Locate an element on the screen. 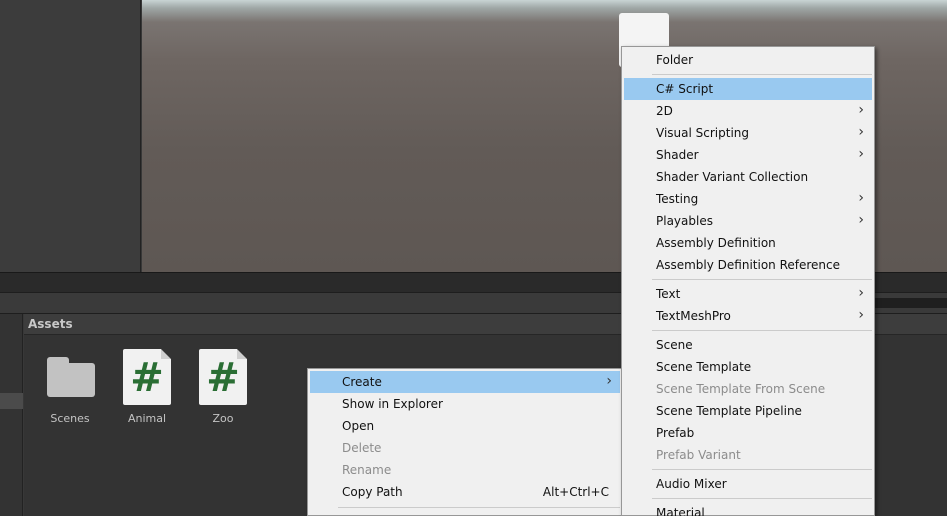 The image size is (947, 516). menu-item-rename: Rename is located at coordinates (465, 470).